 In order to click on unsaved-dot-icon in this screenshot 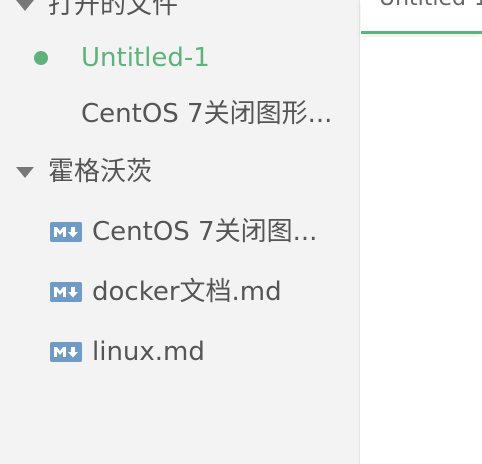, I will do `click(41, 58)`.